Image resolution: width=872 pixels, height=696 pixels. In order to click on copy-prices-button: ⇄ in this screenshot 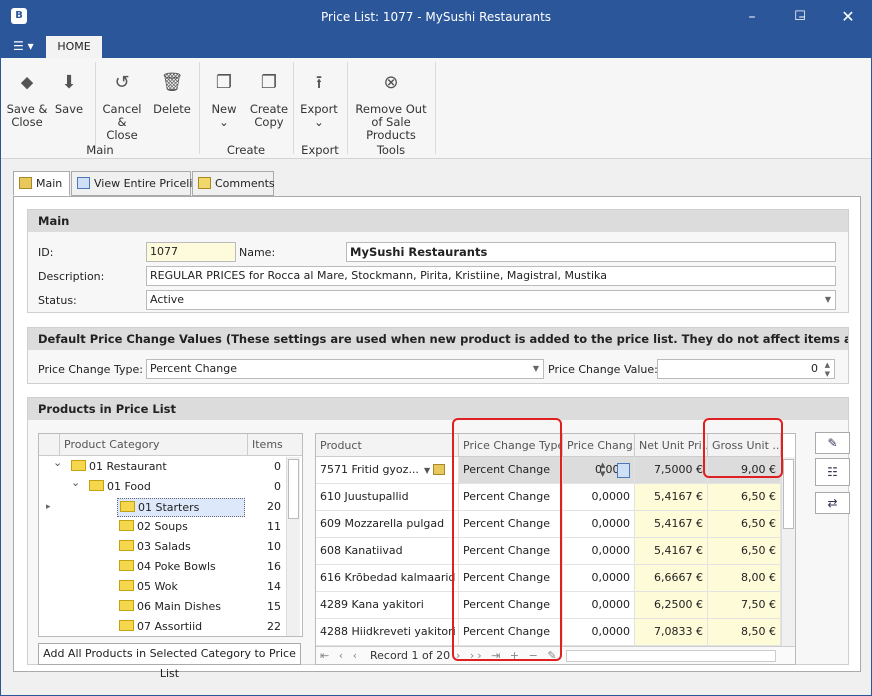, I will do `click(832, 503)`.